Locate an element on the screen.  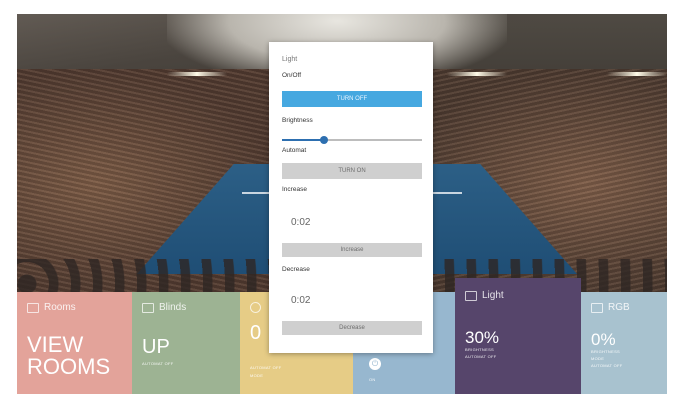
blinds-icon is located at coordinates (148, 307).